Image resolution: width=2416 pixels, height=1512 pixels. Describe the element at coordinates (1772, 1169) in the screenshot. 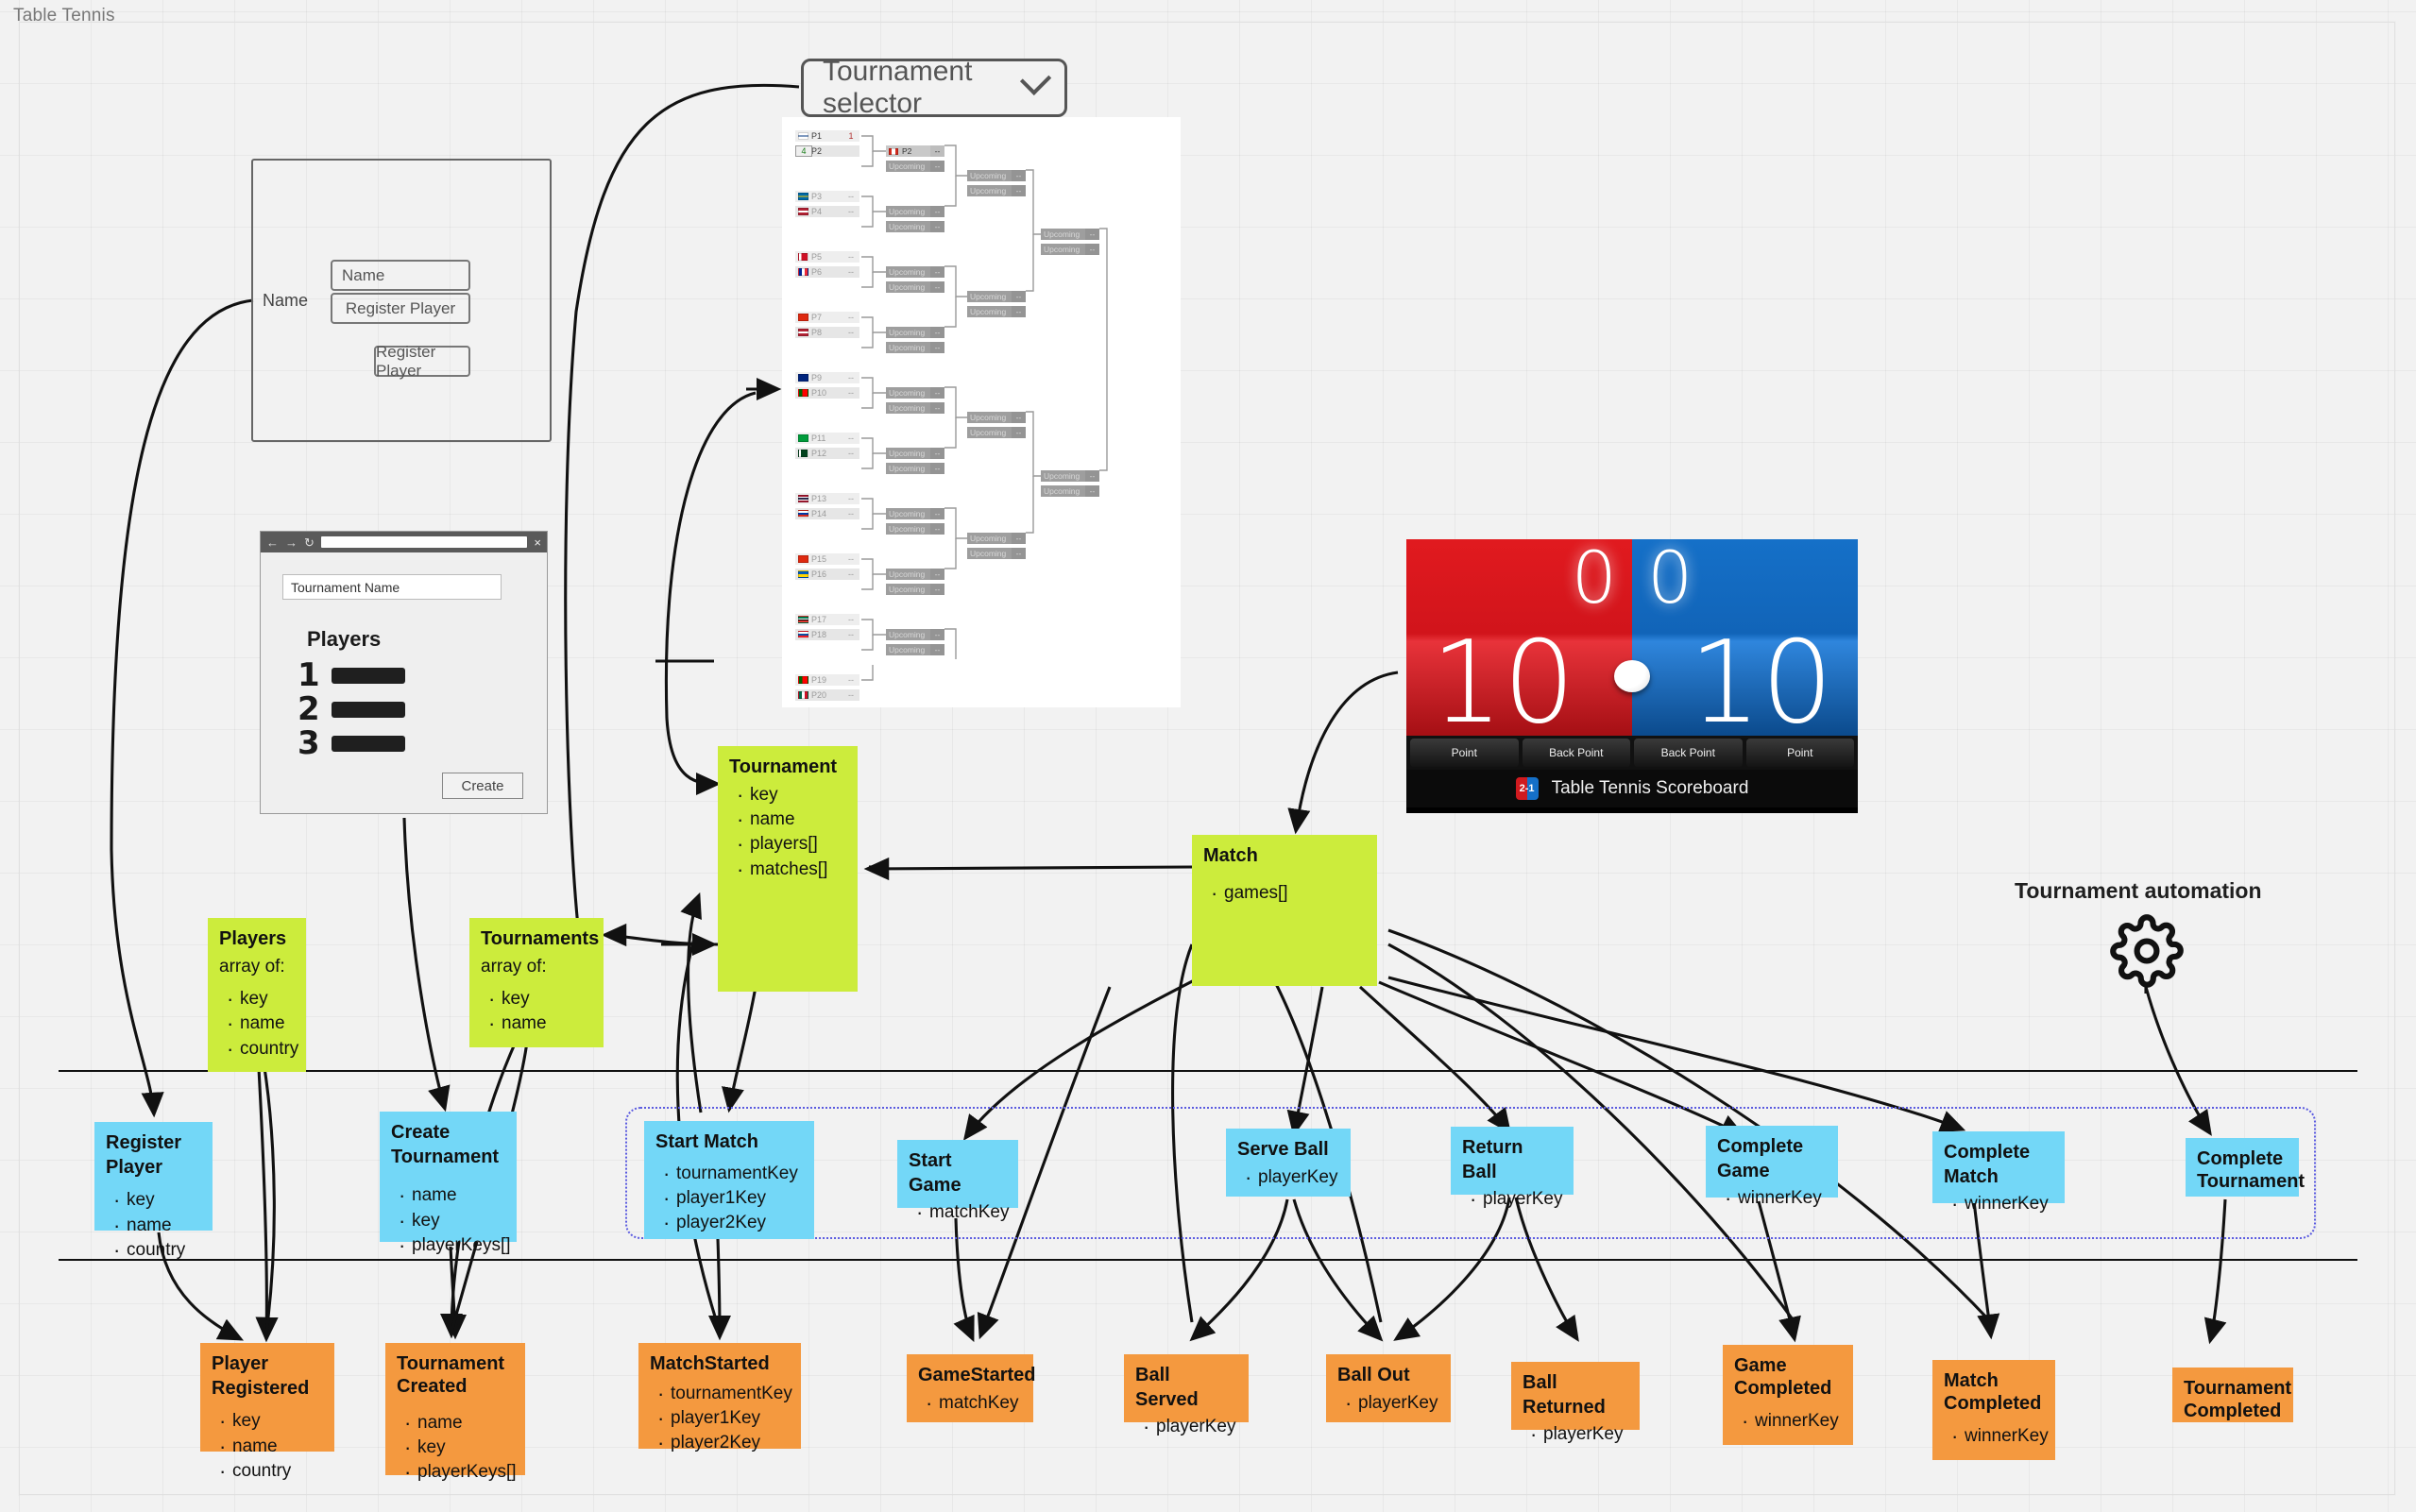

I see `command-complete-game: Complete Game winnerKey` at that location.